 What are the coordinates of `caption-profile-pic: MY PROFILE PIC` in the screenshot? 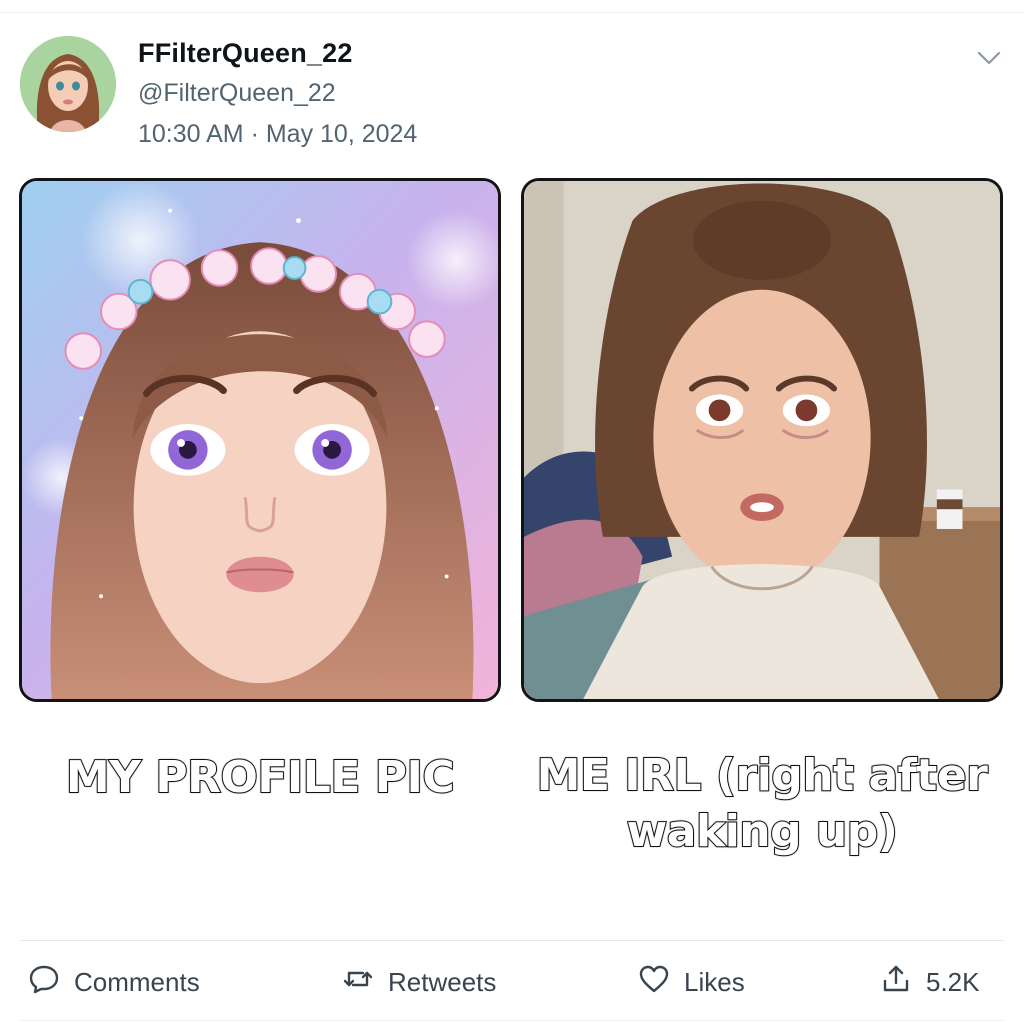 It's located at (260, 777).